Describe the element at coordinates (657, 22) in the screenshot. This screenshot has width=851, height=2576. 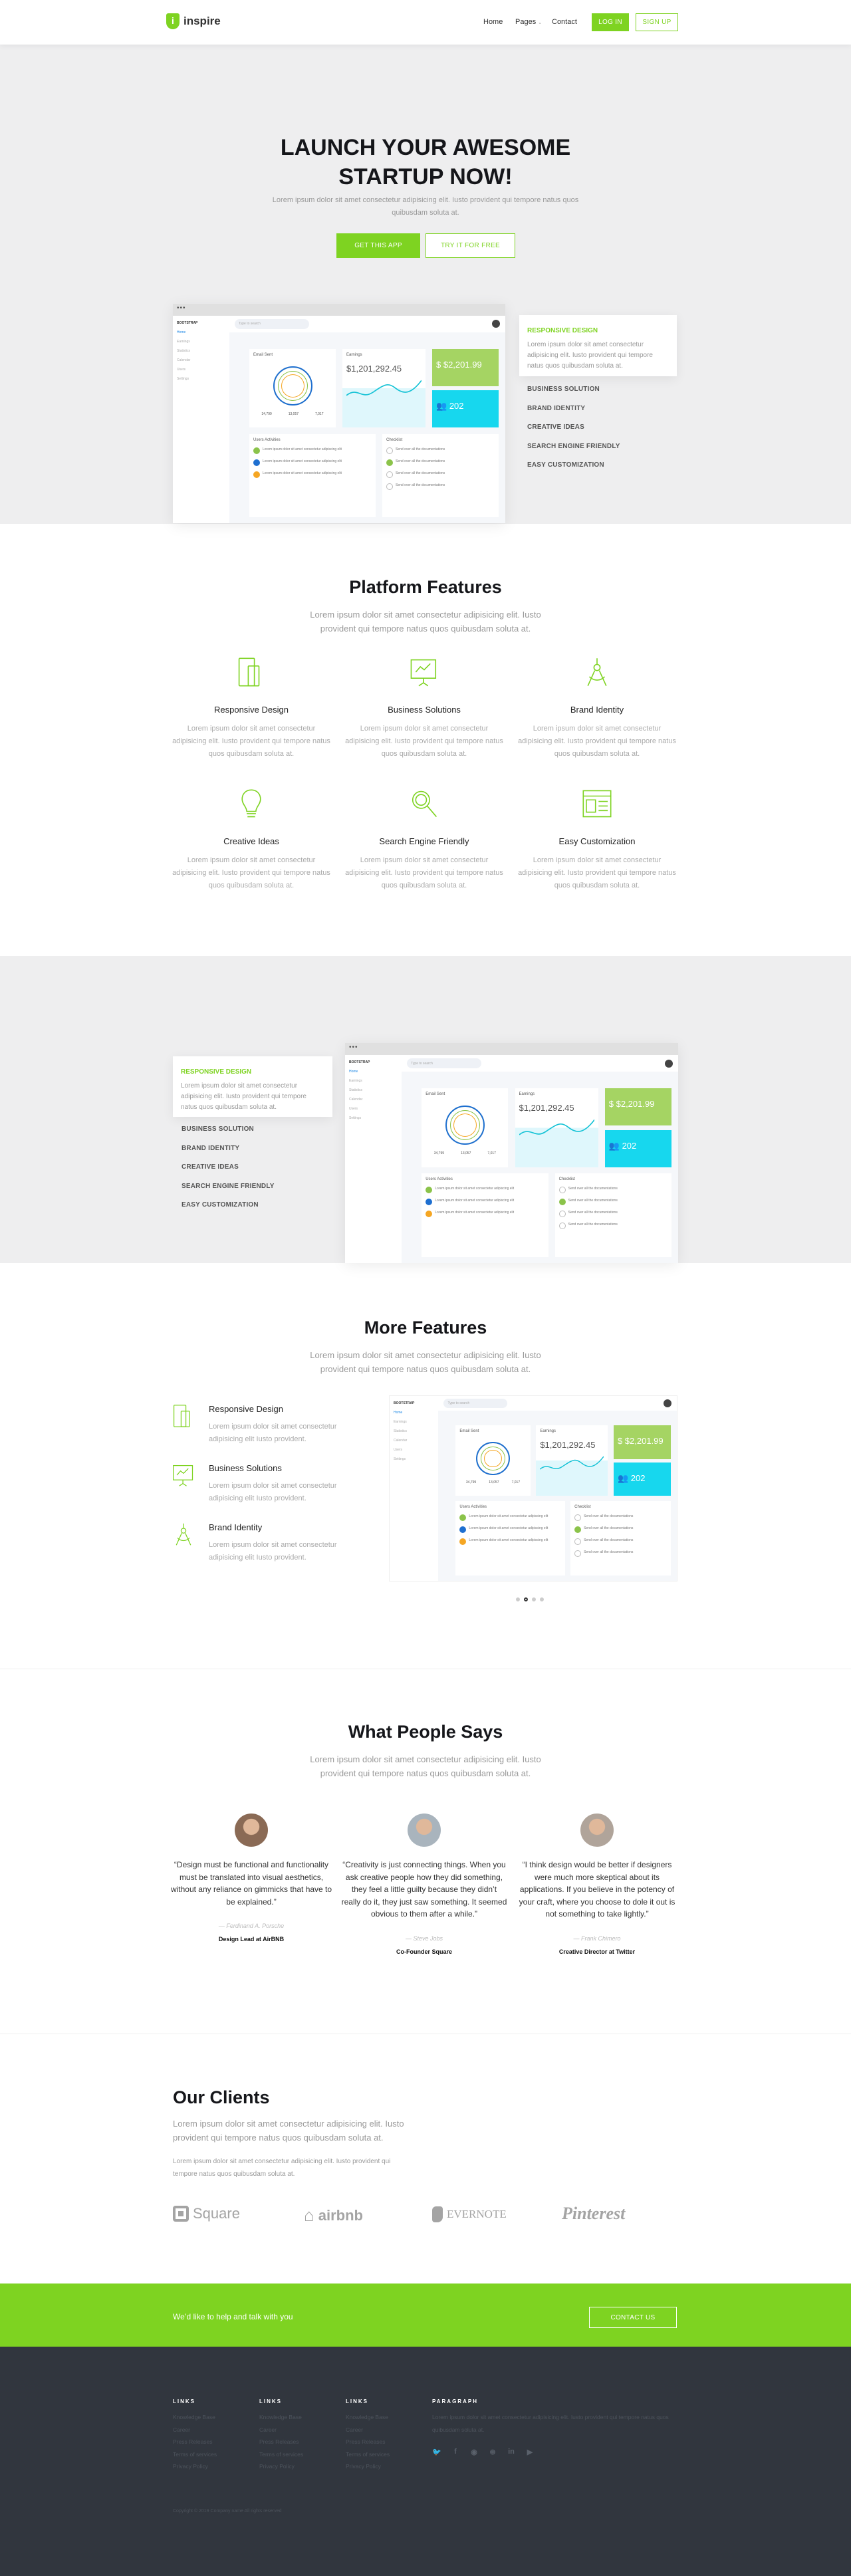
I see `signup-button: SIGN UP` at that location.